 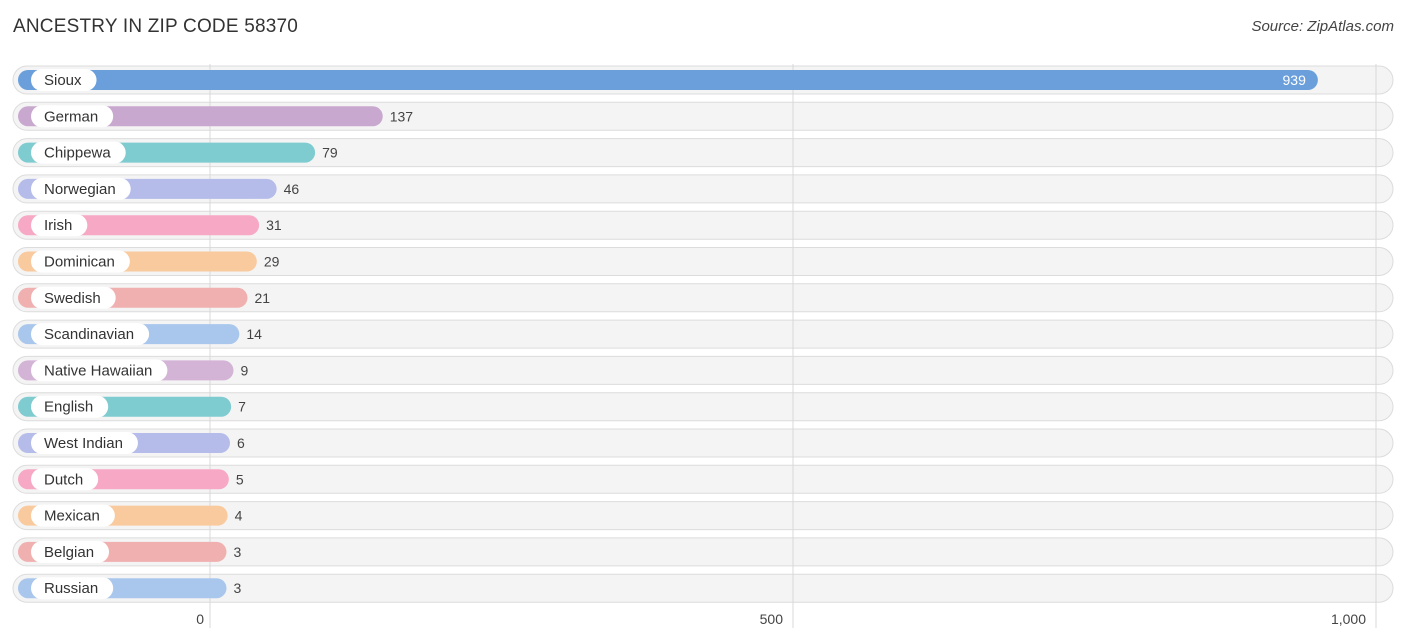 I want to click on bar-group: Irish 31, so click(x=150, y=225).